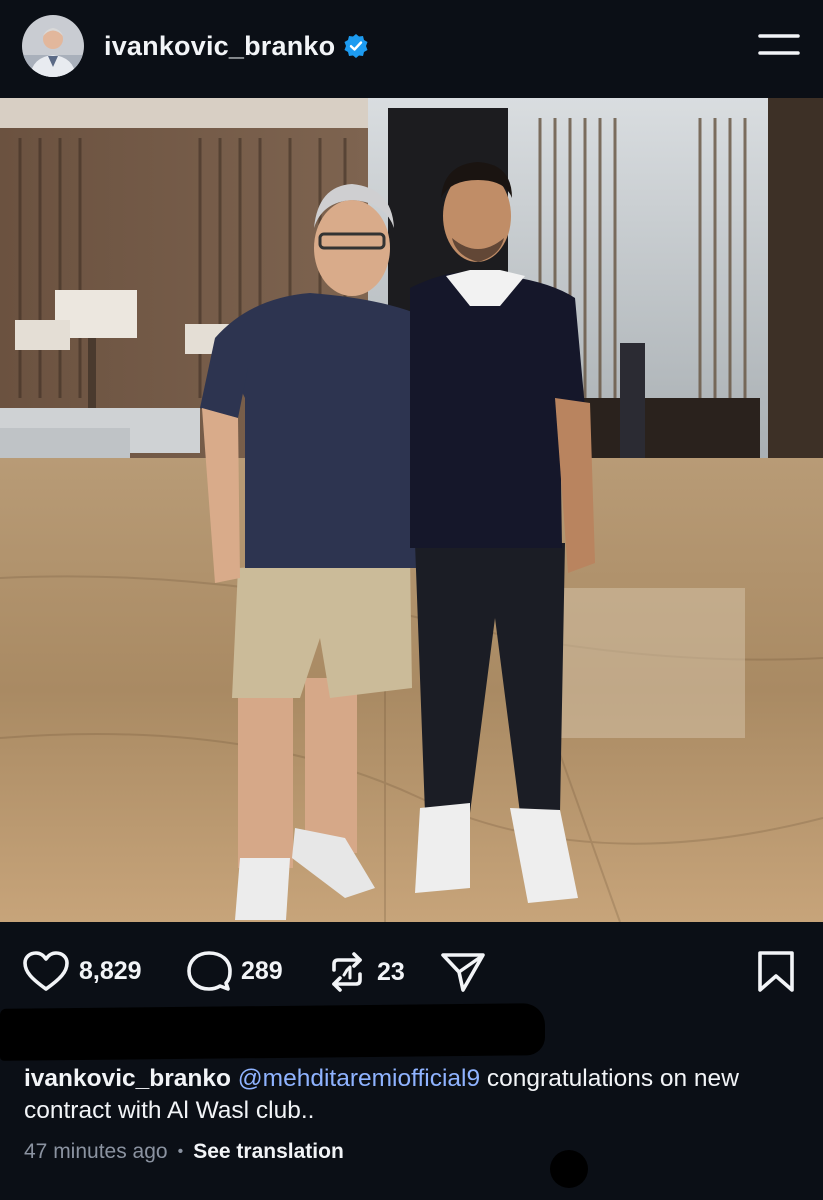 Image resolution: width=823 pixels, height=1200 pixels. What do you see at coordinates (96, 1151) in the screenshot?
I see `post-timestamp: 47 minutes ago` at bounding box center [96, 1151].